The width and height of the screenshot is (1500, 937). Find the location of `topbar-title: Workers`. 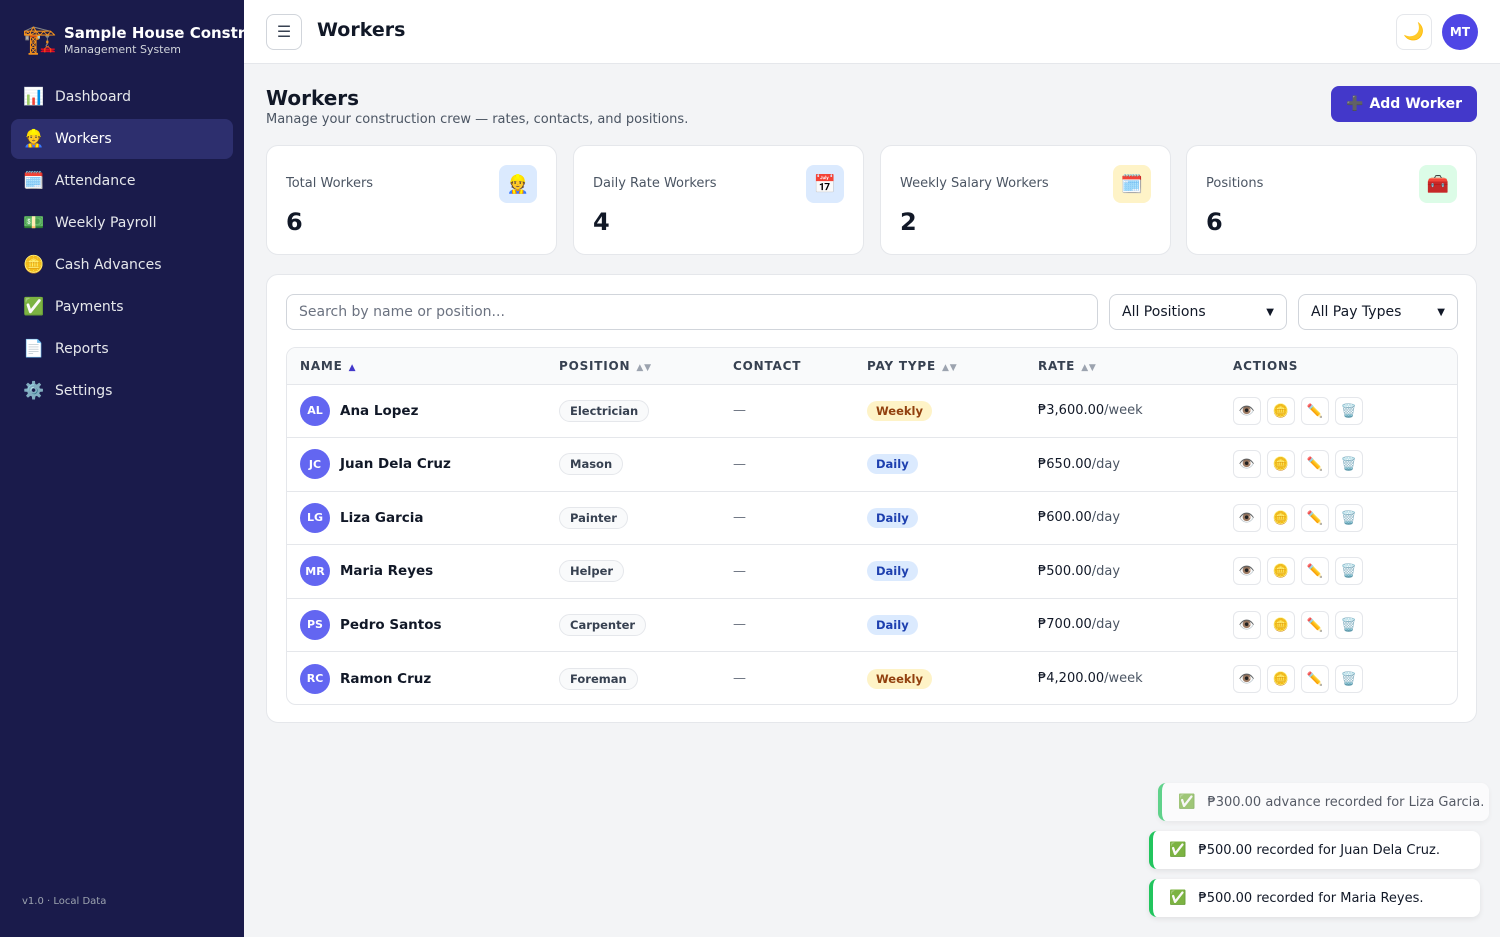

topbar-title: Workers is located at coordinates (361, 30).